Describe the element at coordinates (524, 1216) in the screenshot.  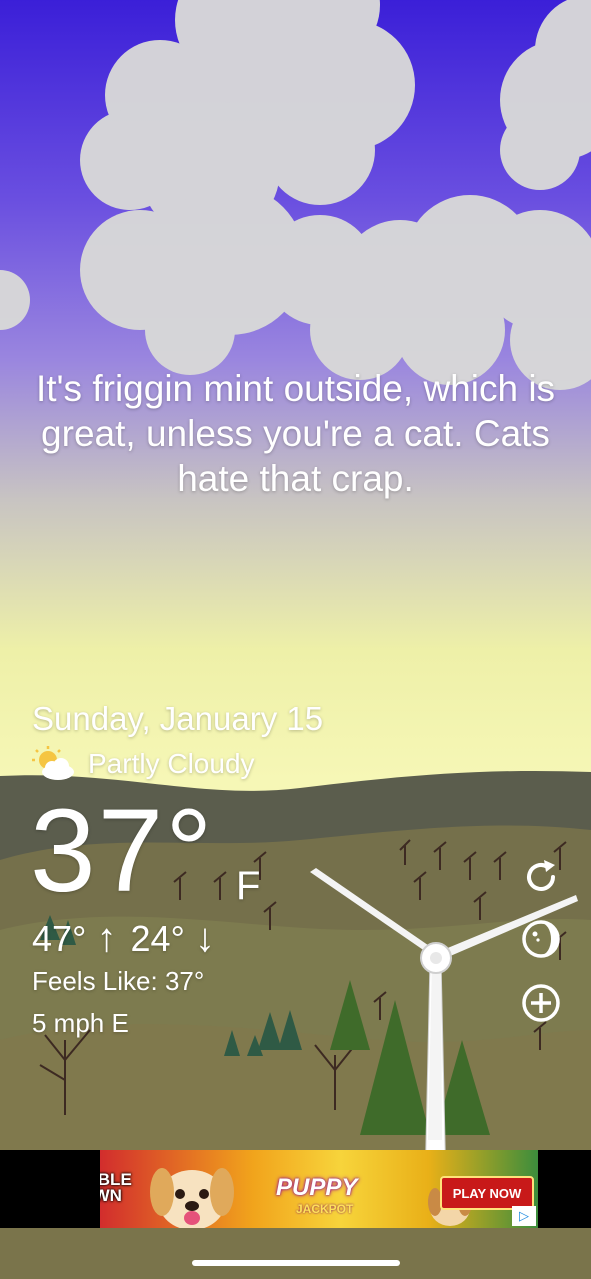
I see `ad-choices-icon: ▷` at that location.